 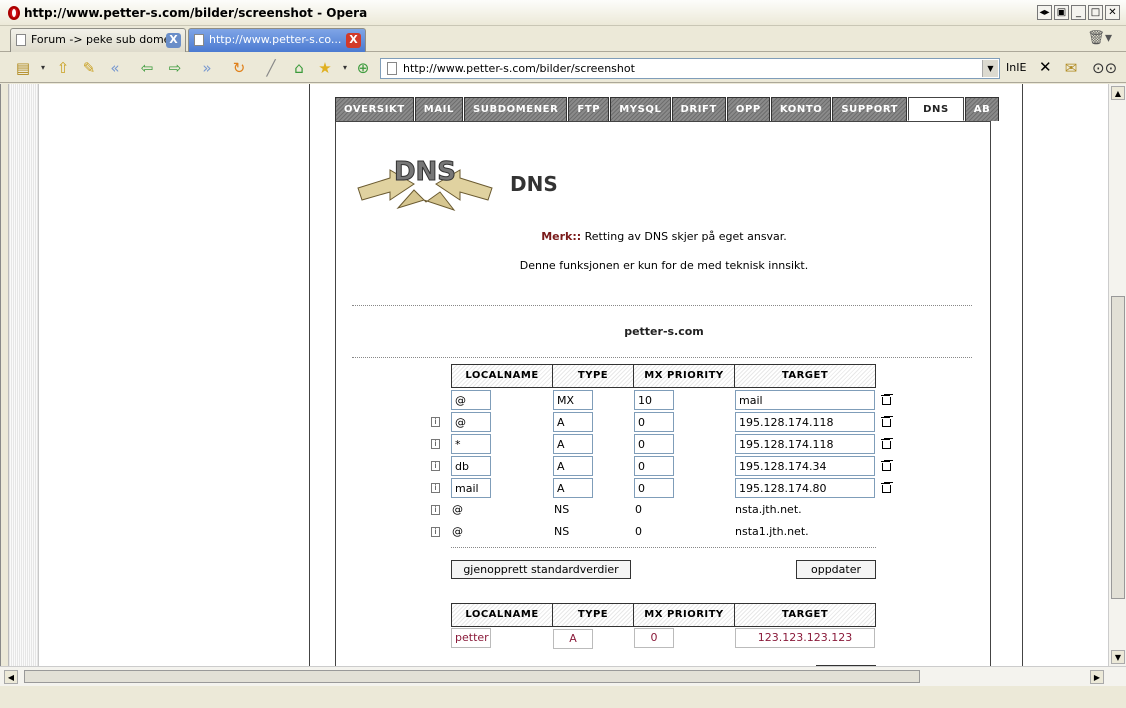 What do you see at coordinates (11, 677) in the screenshot?
I see `scroll-left-icon: ◀` at bounding box center [11, 677].